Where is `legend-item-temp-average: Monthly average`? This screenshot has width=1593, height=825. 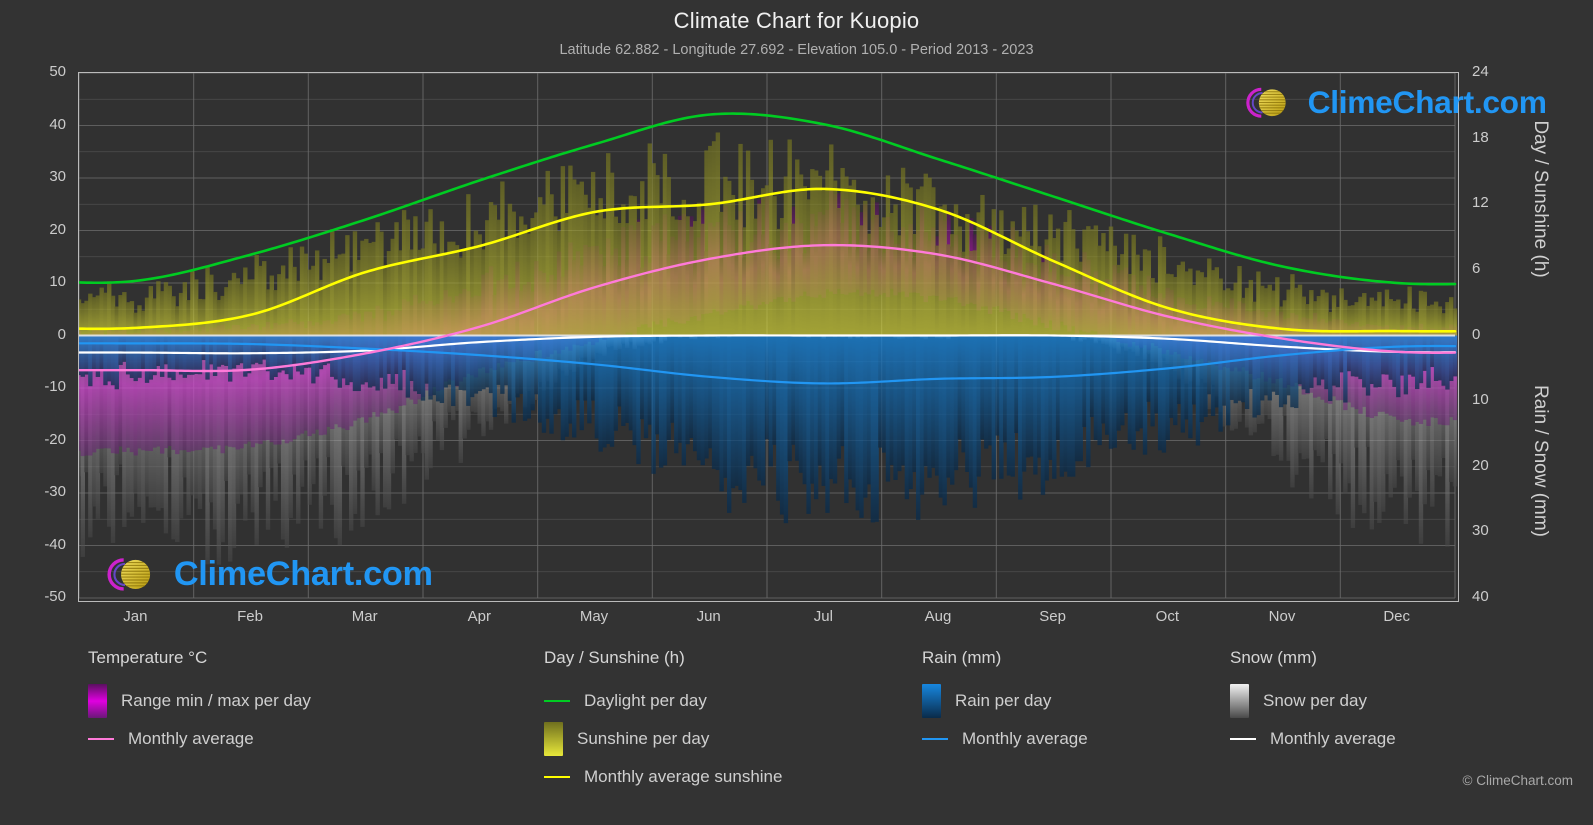 legend-item-temp-average: Monthly average is located at coordinates (199, 739).